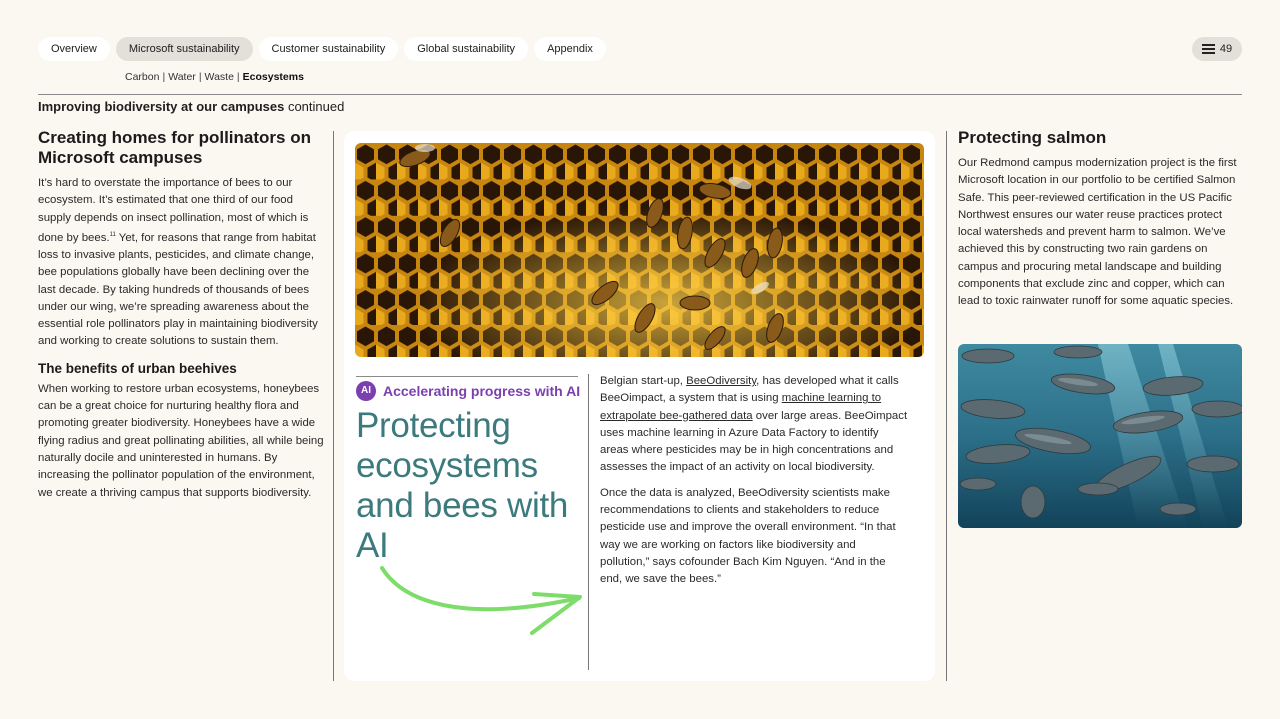 The image size is (1280, 719). Describe the element at coordinates (1208, 49) in the screenshot. I see `hamburger-menu-icon` at that location.